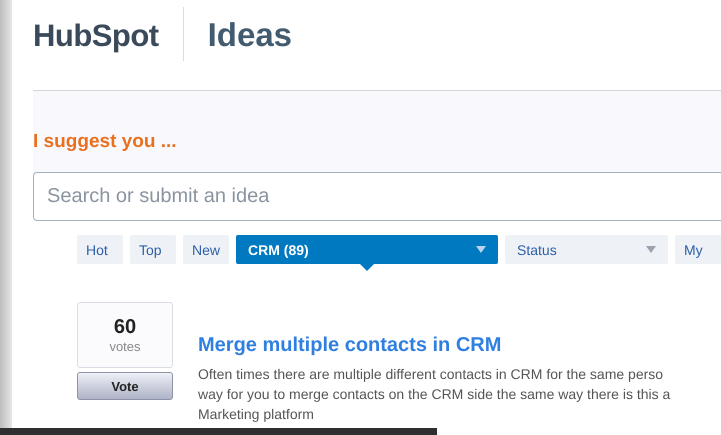  What do you see at coordinates (125, 386) in the screenshot?
I see `vote-button: Vote` at bounding box center [125, 386].